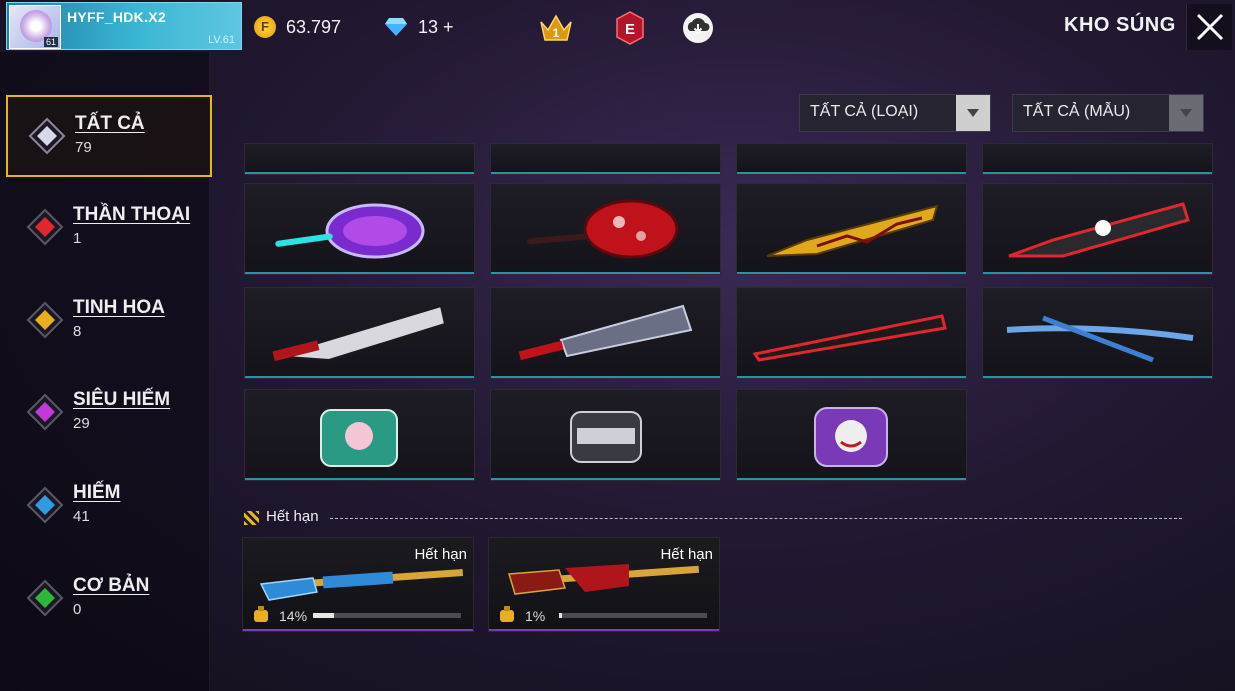  I want to click on diamond-icon, so click(396, 27).